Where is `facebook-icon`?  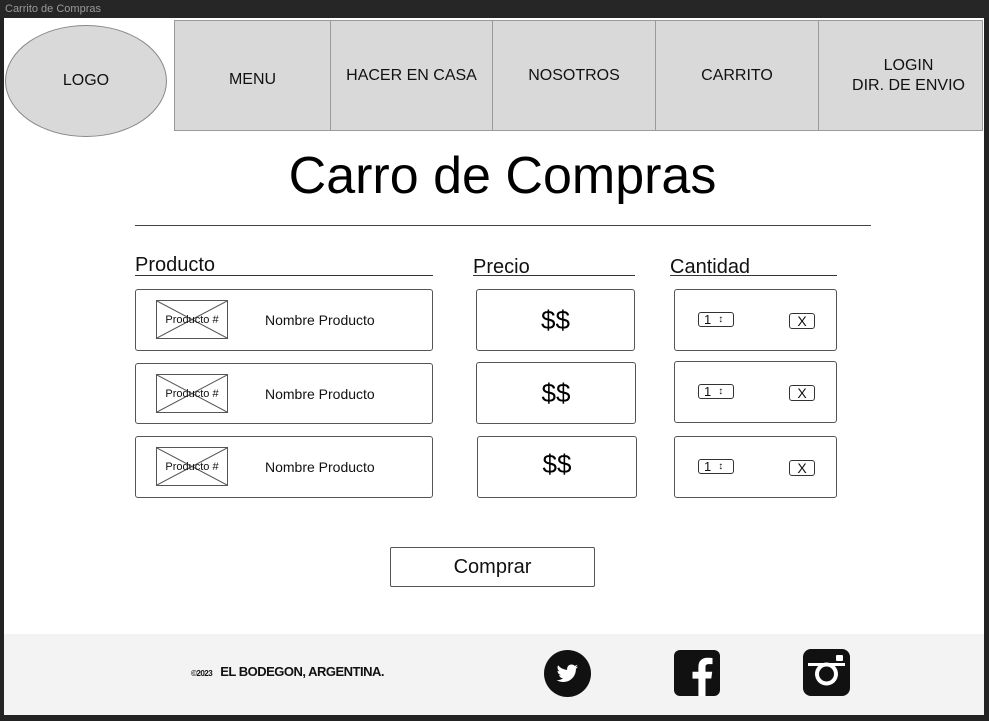 facebook-icon is located at coordinates (697, 673).